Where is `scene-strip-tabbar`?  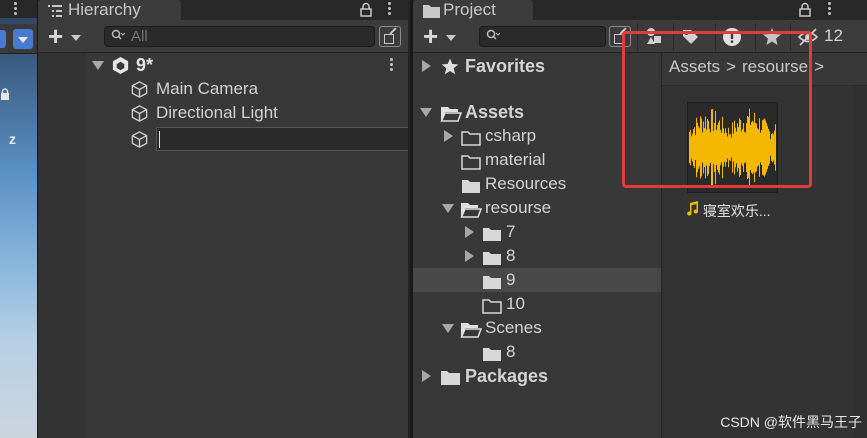
scene-strip-tabbar is located at coordinates (18, 9).